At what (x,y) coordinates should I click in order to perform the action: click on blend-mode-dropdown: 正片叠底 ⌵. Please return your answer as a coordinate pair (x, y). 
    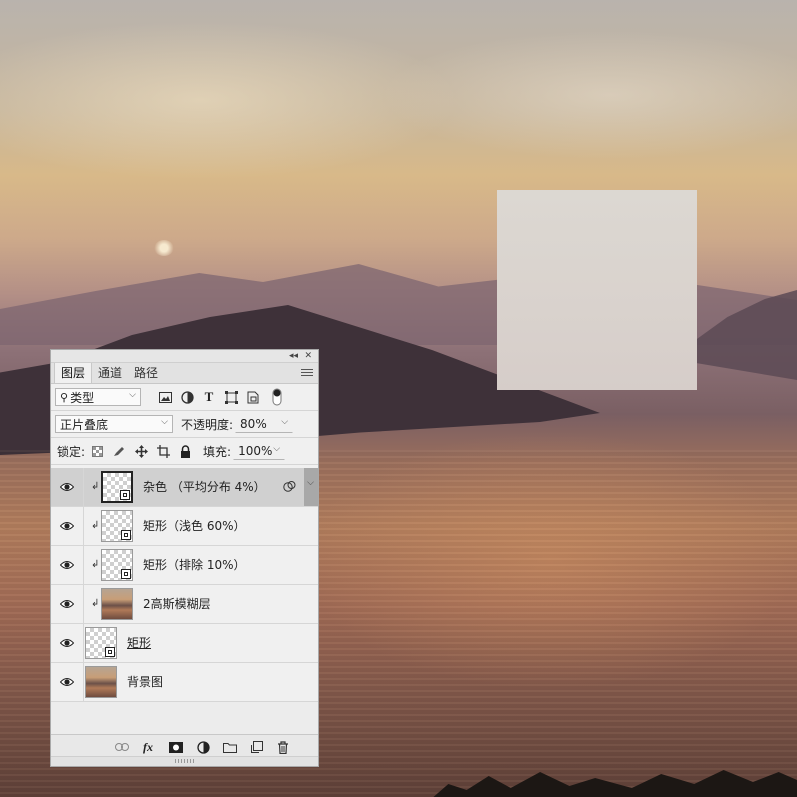
    Looking at the image, I should click on (114, 424).